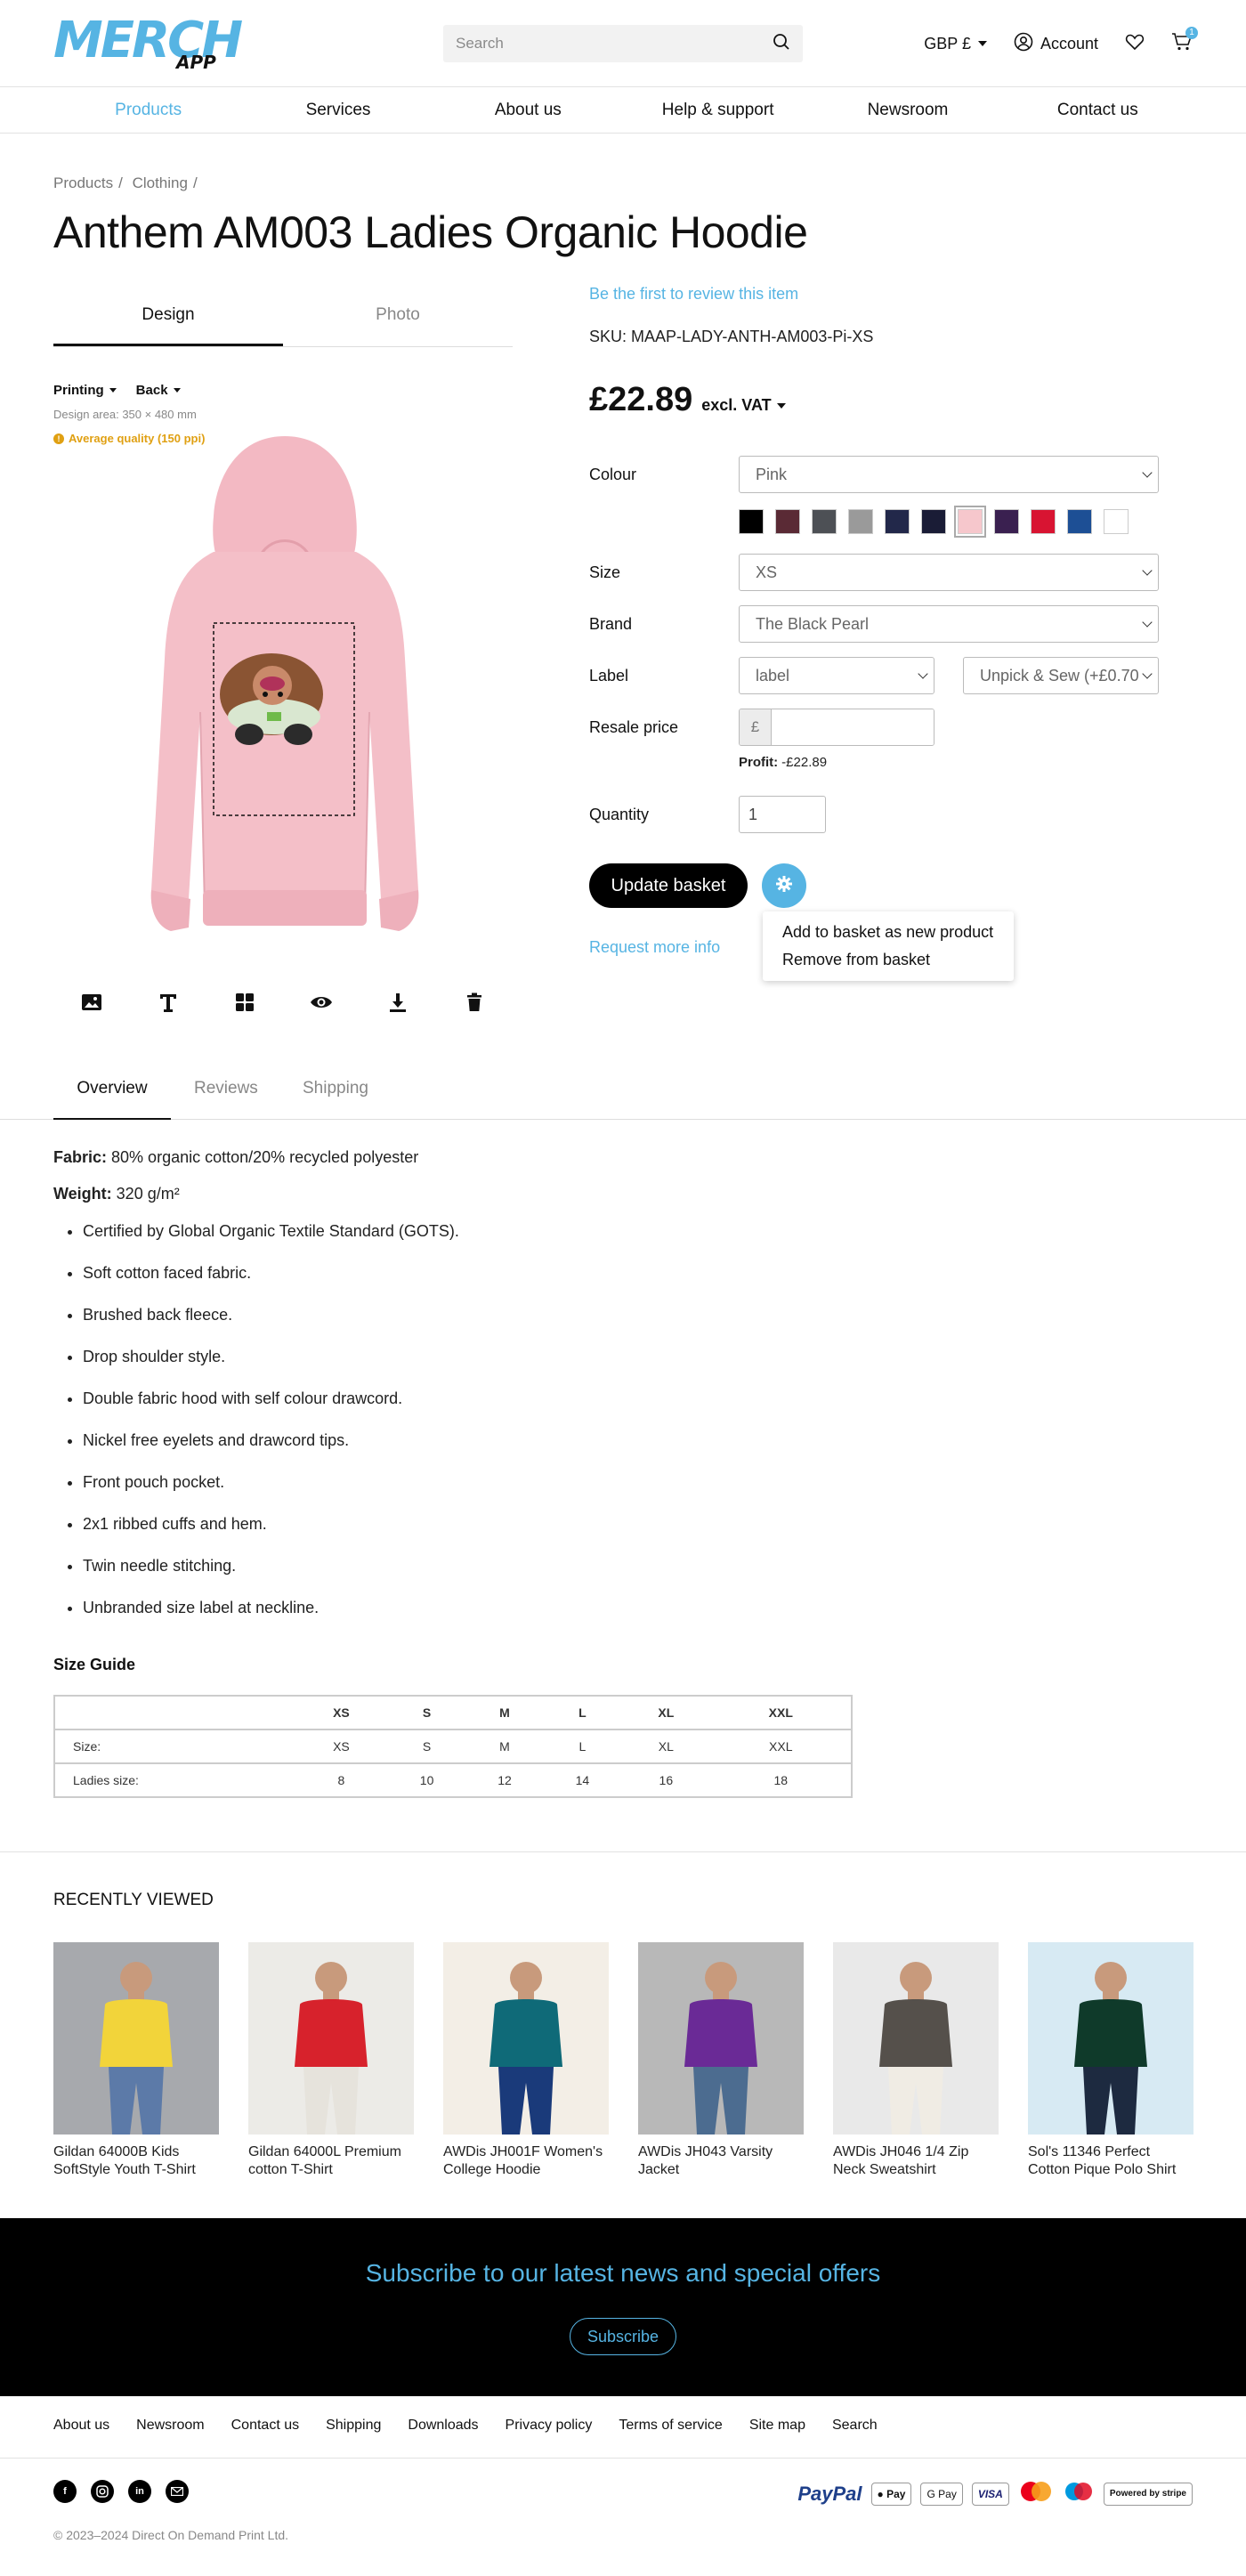 The width and height of the screenshot is (1246, 2576). What do you see at coordinates (140, 2492) in the screenshot?
I see `linkedin-icon: in` at bounding box center [140, 2492].